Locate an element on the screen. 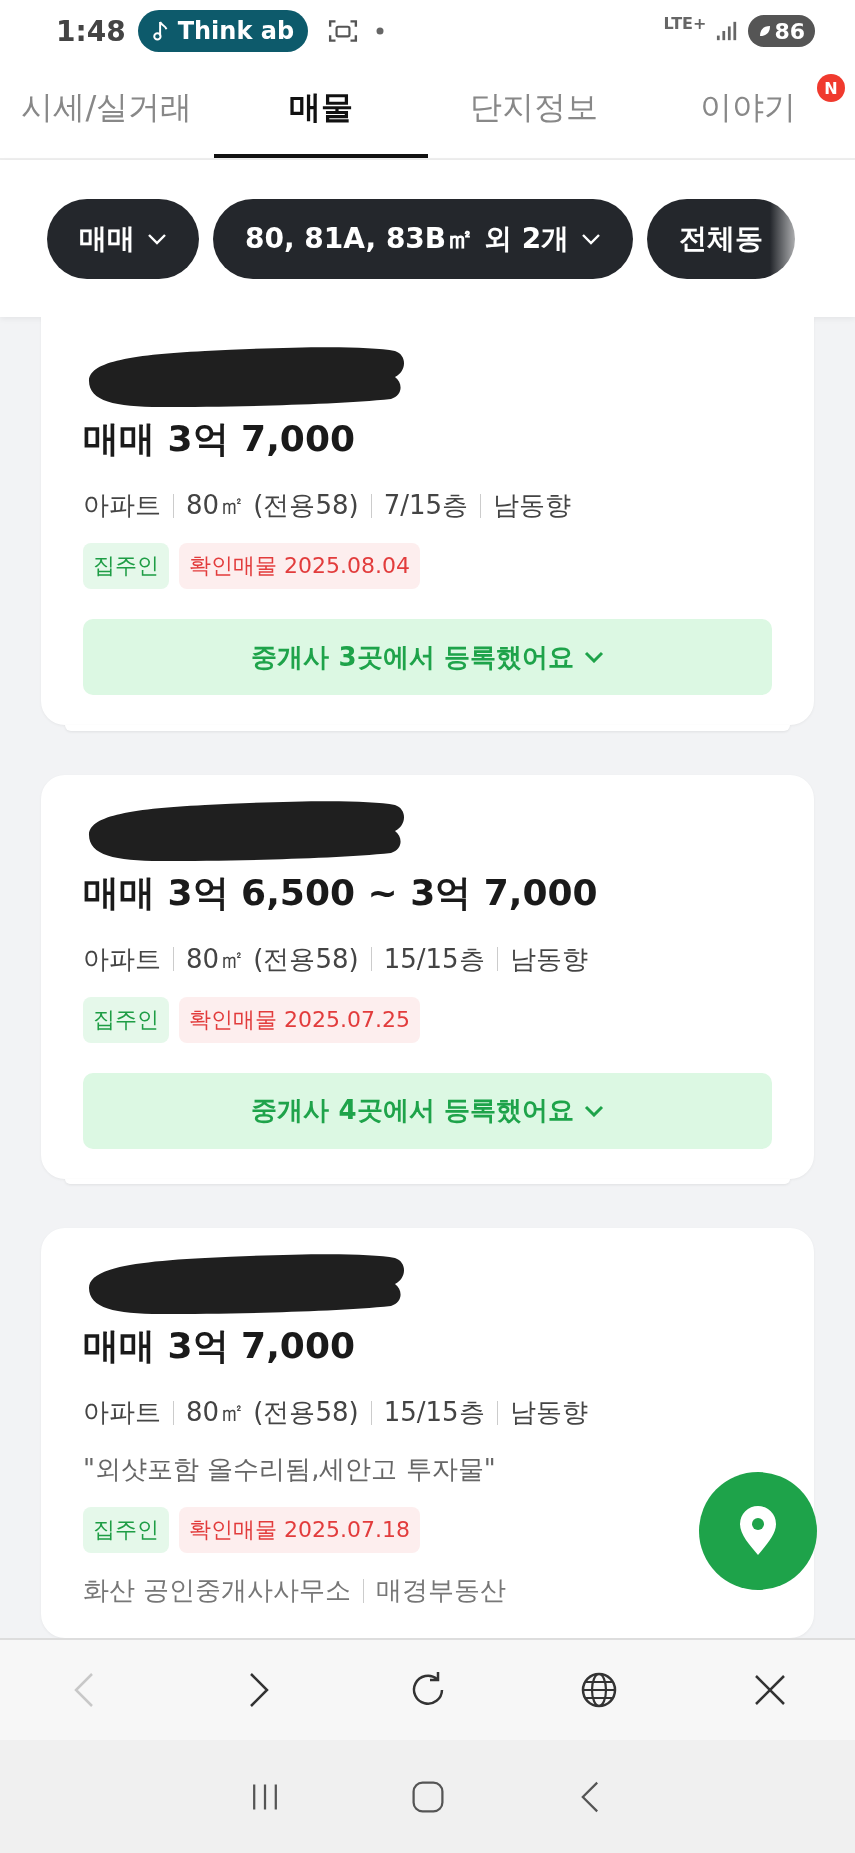 The width and height of the screenshot is (855, 1853). signal-icon is located at coordinates (727, 31).